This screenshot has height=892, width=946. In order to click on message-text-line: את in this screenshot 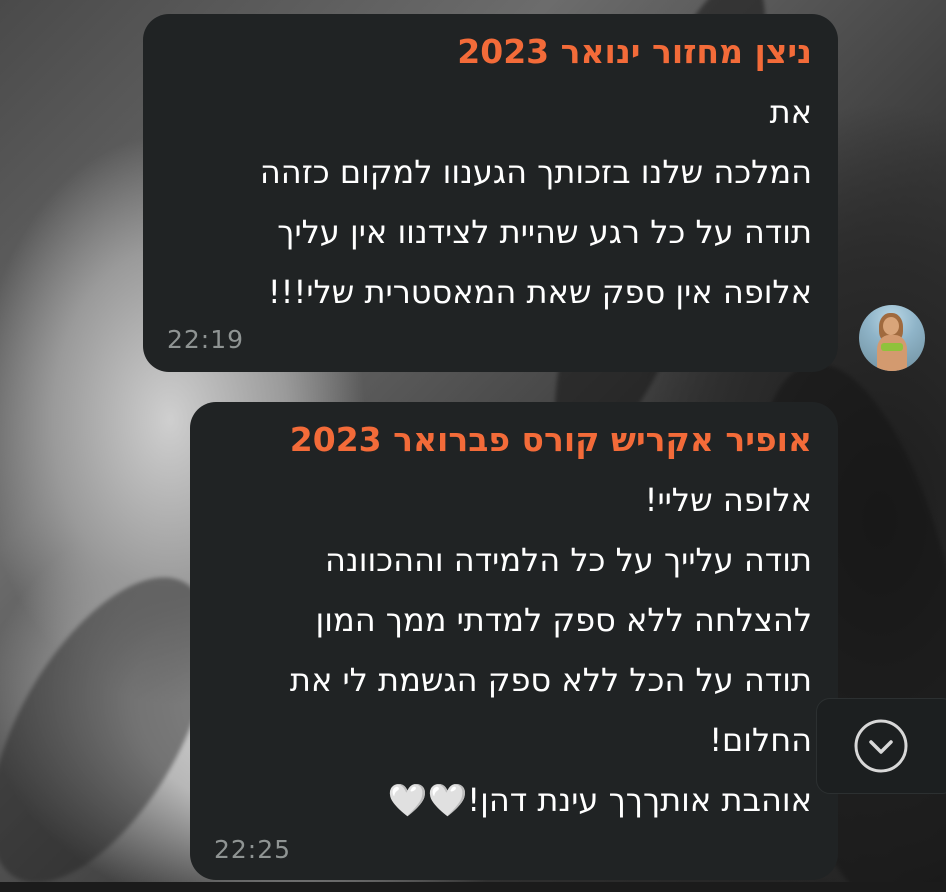, I will do `click(790, 112)`.